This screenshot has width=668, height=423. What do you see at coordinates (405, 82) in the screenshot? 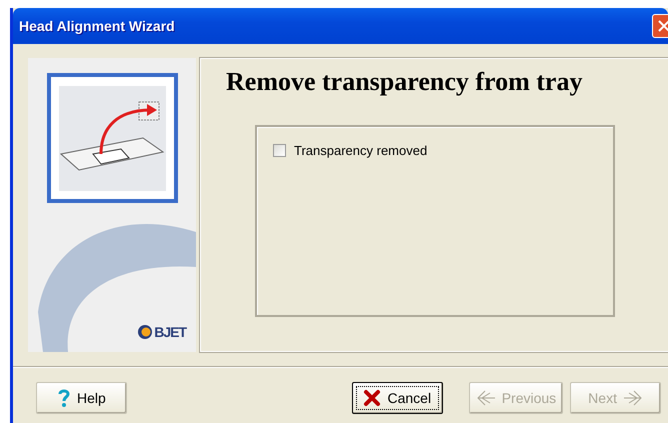
I see `step-heading: Remove transparency from tray` at bounding box center [405, 82].